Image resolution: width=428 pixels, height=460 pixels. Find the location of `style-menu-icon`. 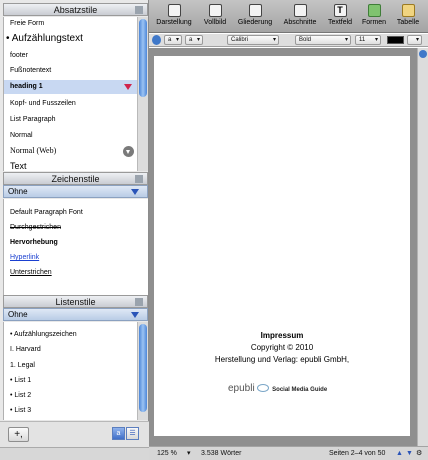

style-menu-icon is located at coordinates (128, 151).